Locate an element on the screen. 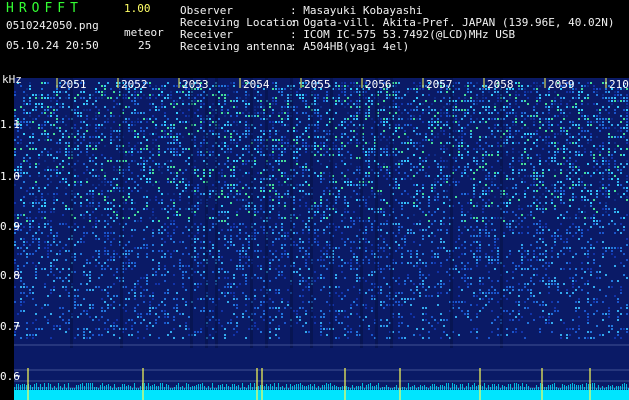  time-tick-label: 2058 is located at coordinates (500, 84).